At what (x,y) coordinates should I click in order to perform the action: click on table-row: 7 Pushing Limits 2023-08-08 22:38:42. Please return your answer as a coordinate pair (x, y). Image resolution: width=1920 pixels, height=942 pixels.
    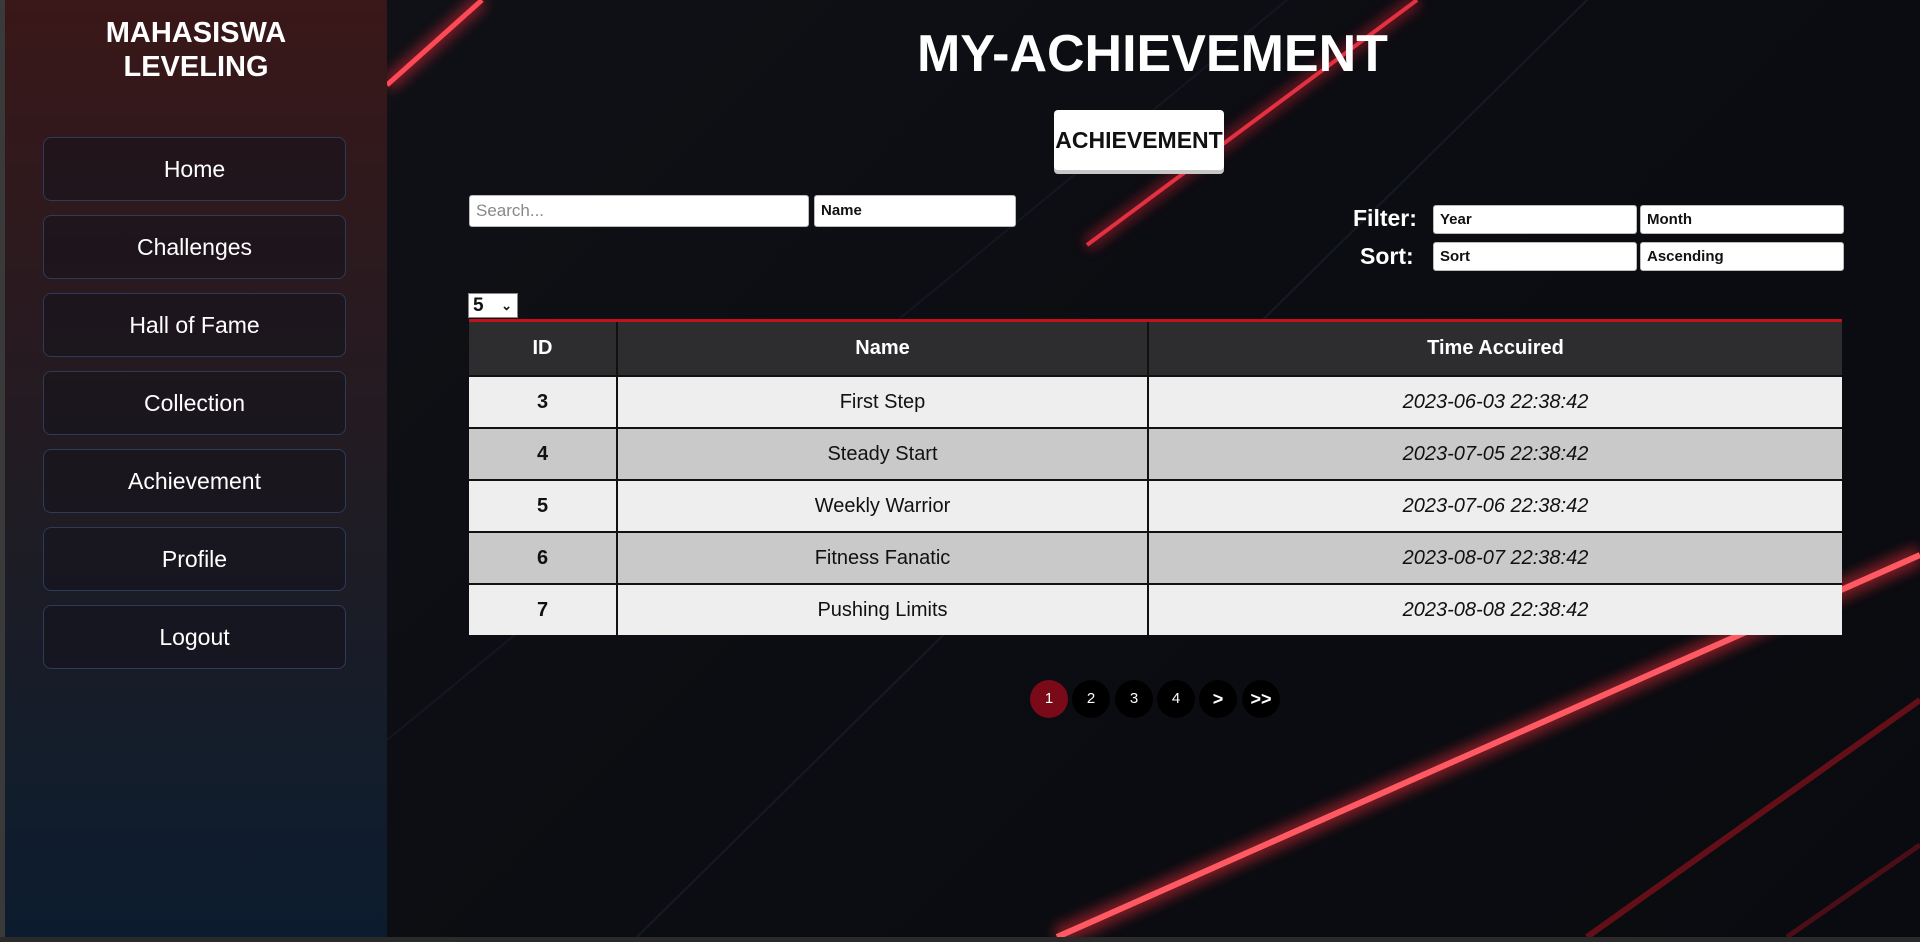
    Looking at the image, I should click on (1155, 609).